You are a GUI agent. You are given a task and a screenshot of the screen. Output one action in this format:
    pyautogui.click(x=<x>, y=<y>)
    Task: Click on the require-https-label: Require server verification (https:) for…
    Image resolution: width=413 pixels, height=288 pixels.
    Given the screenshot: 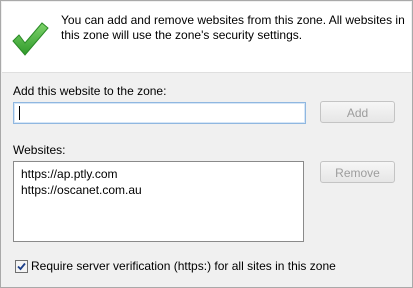 What is the action you would take?
    pyautogui.click(x=183, y=266)
    